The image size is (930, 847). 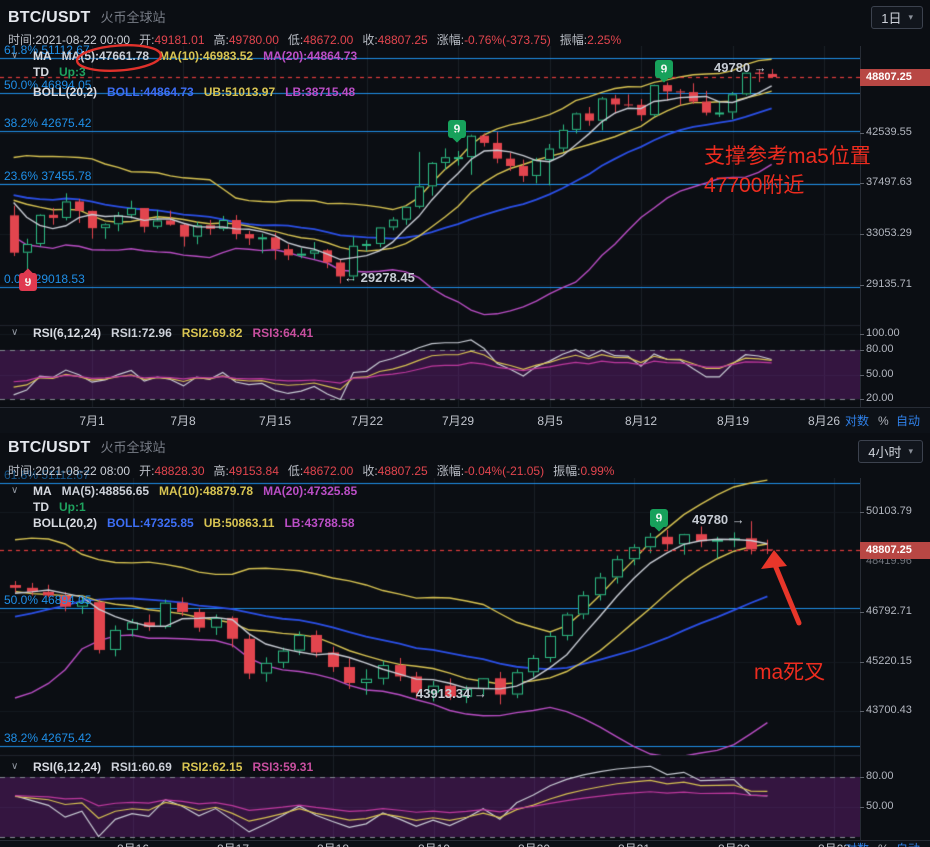 I want to click on x-axis-label: 7月22, so click(x=367, y=421).